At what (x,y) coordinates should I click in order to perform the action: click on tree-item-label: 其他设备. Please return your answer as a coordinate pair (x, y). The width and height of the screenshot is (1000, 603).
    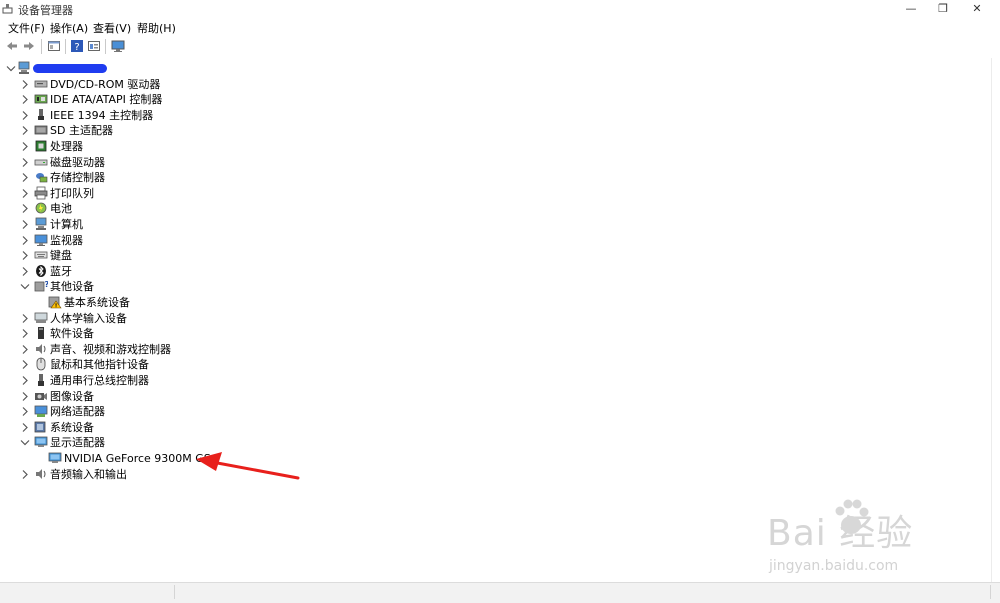
    Looking at the image, I should click on (72, 287).